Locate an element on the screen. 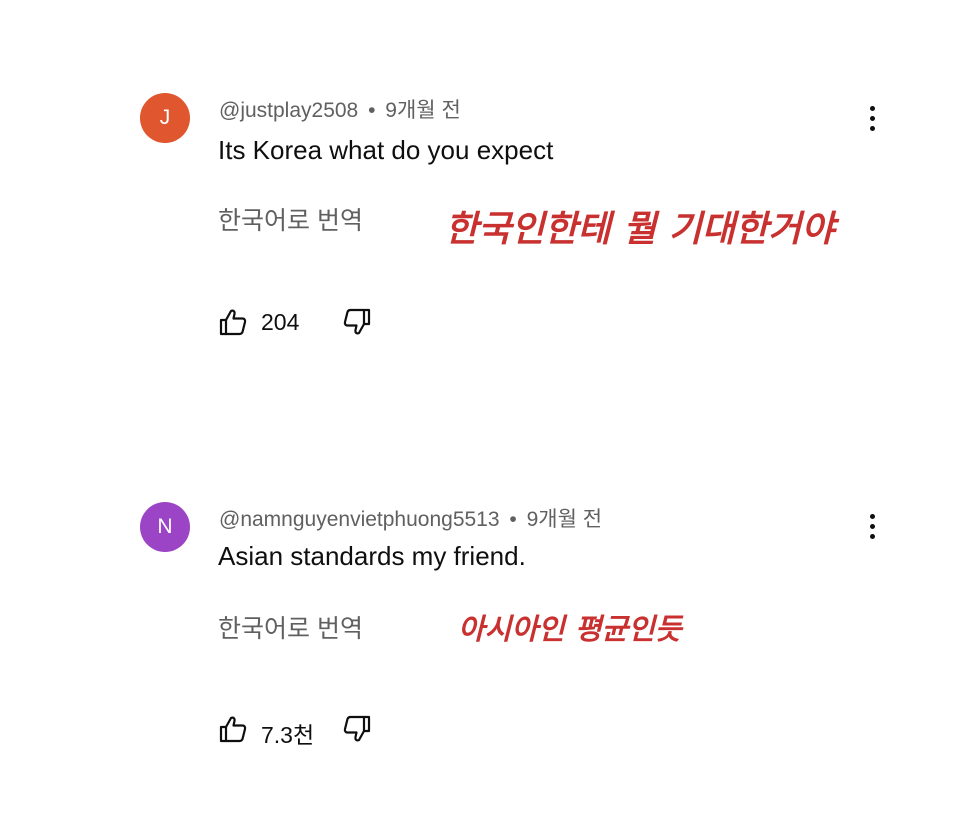 This screenshot has height=828, width=966. comment-meta: @justplay2508 • 9개월 전 is located at coordinates (340, 109).